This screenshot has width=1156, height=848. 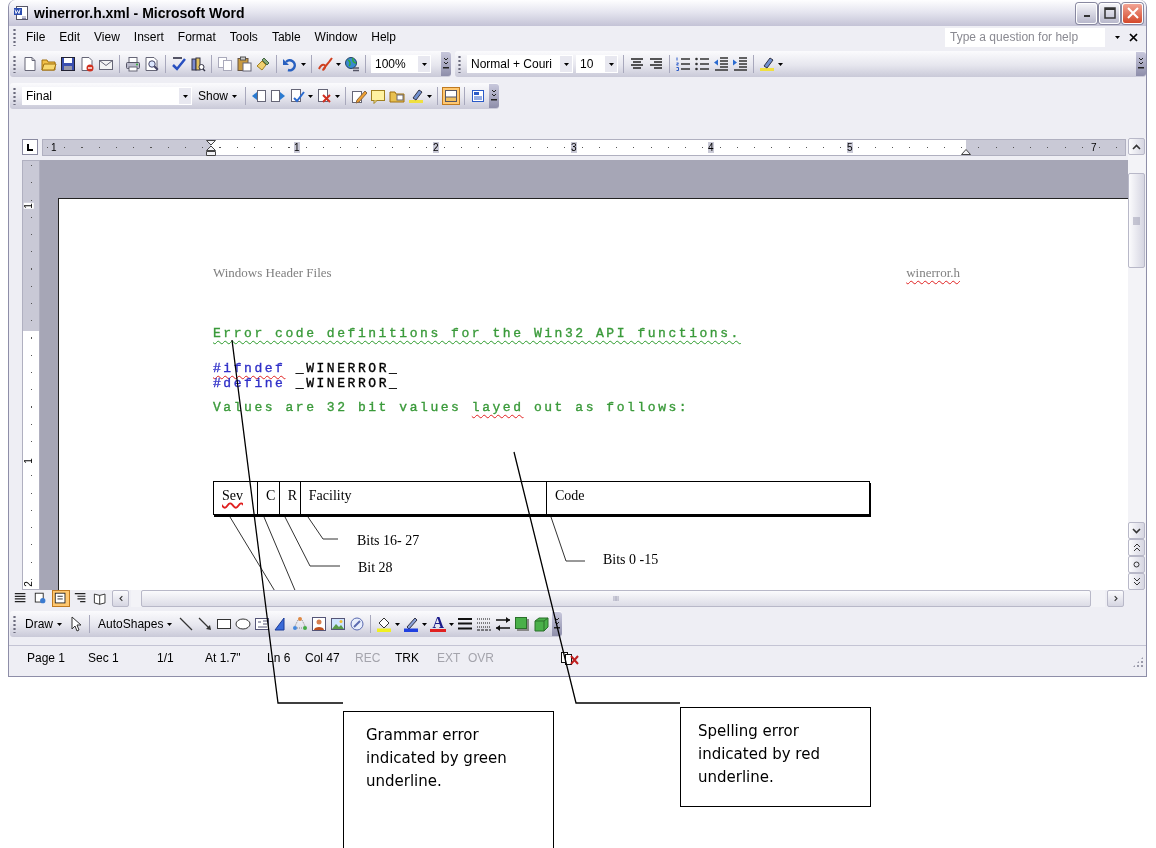 I want to click on globe-icon, so click(x=352, y=64).